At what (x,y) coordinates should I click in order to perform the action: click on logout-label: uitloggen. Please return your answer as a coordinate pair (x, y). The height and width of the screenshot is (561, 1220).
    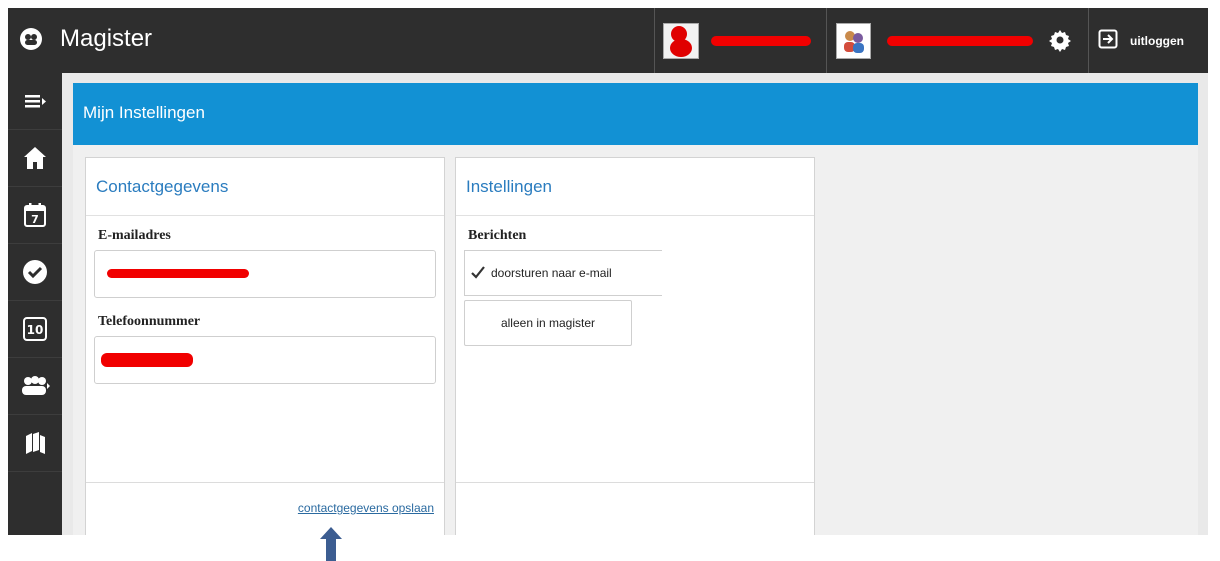
    Looking at the image, I should click on (1157, 40).